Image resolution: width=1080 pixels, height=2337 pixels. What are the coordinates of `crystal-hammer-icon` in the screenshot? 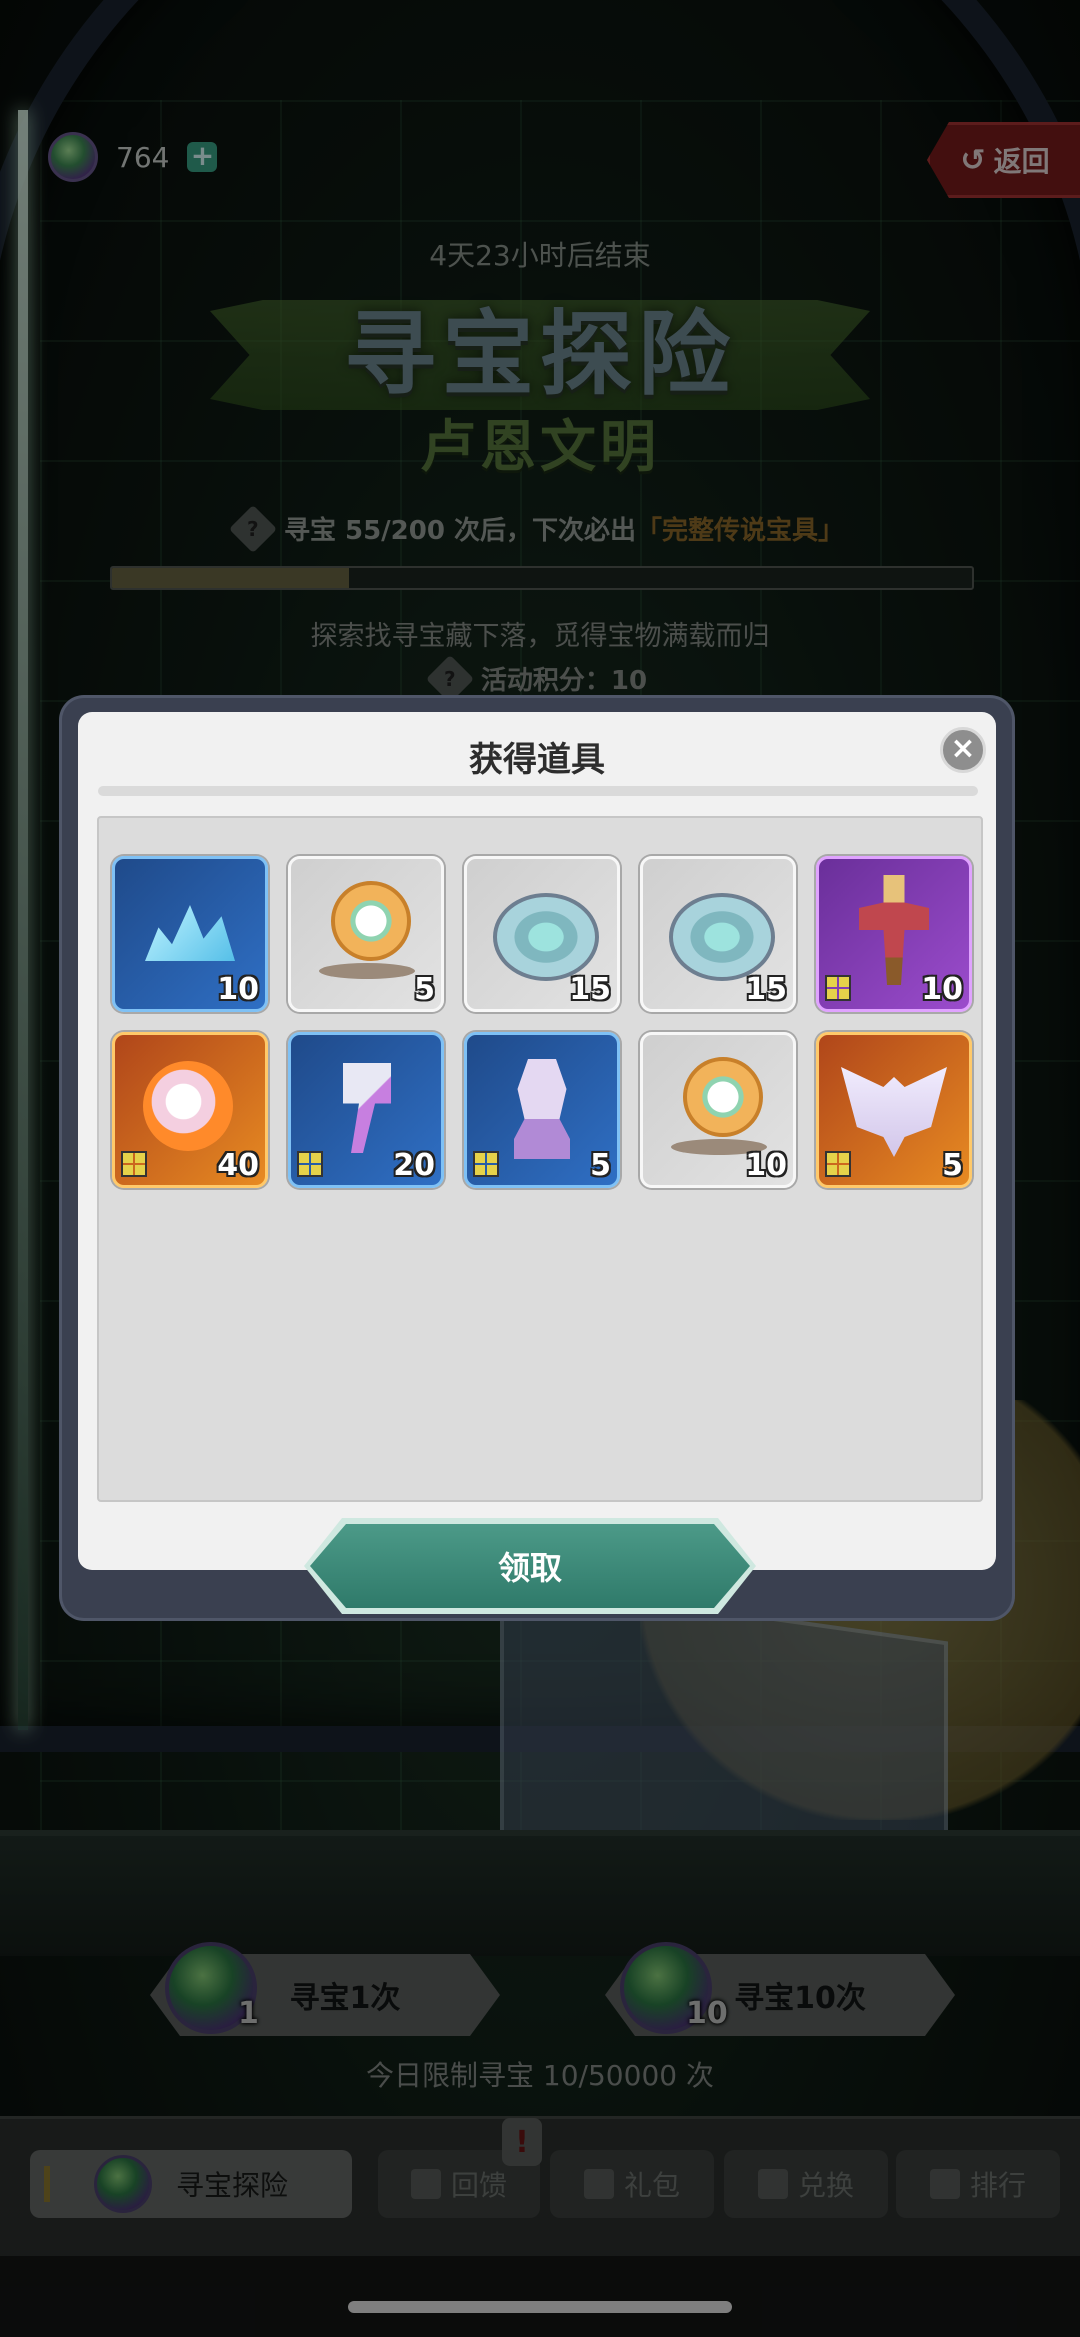 It's located at (367, 1108).